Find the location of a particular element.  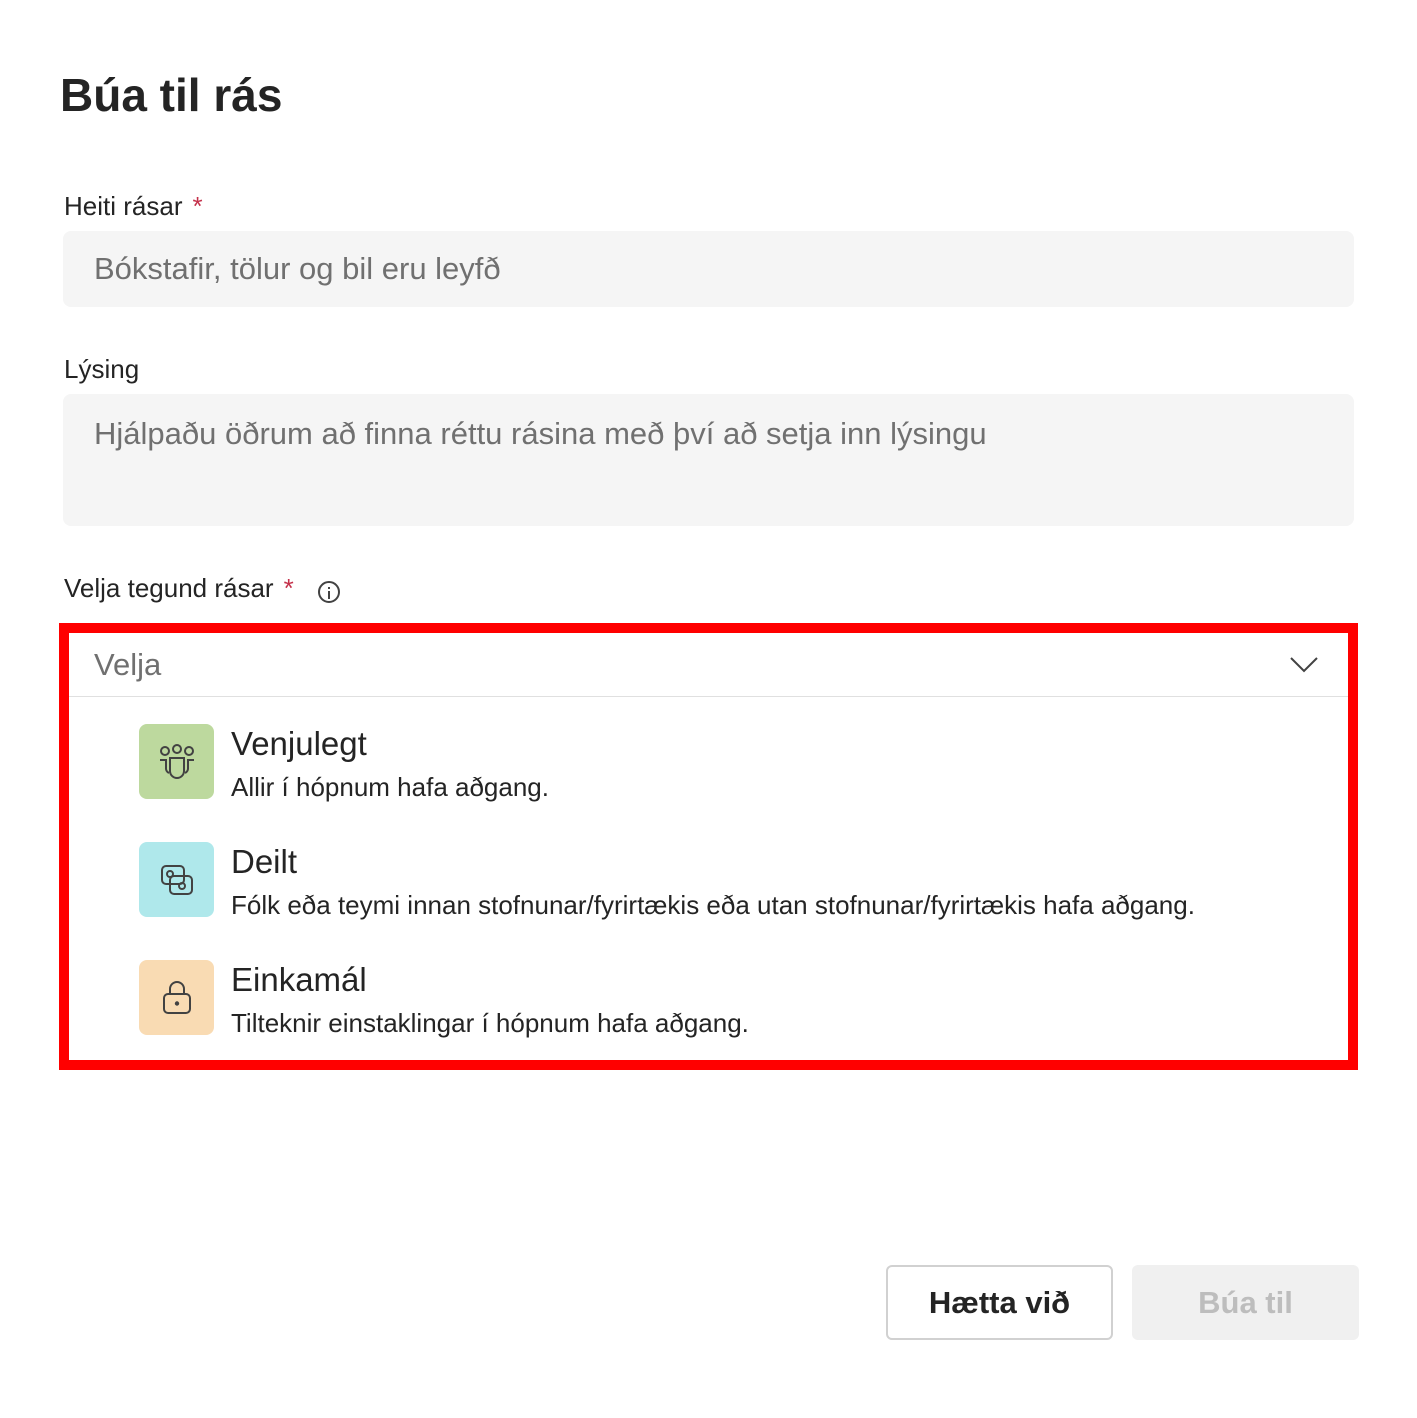

channel-name-input: Bókstafir, tölur og bil eru leyfð is located at coordinates (708, 269).